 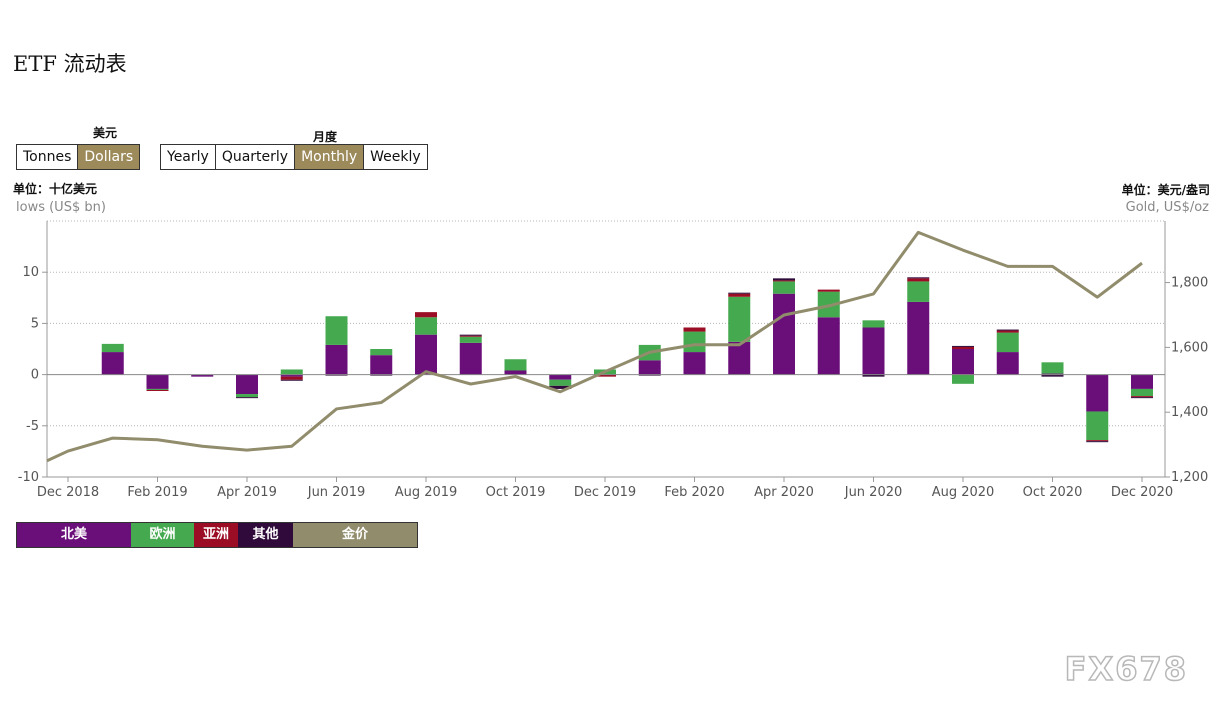 I want to click on left-tick-label-1: -5, so click(x=32, y=426).